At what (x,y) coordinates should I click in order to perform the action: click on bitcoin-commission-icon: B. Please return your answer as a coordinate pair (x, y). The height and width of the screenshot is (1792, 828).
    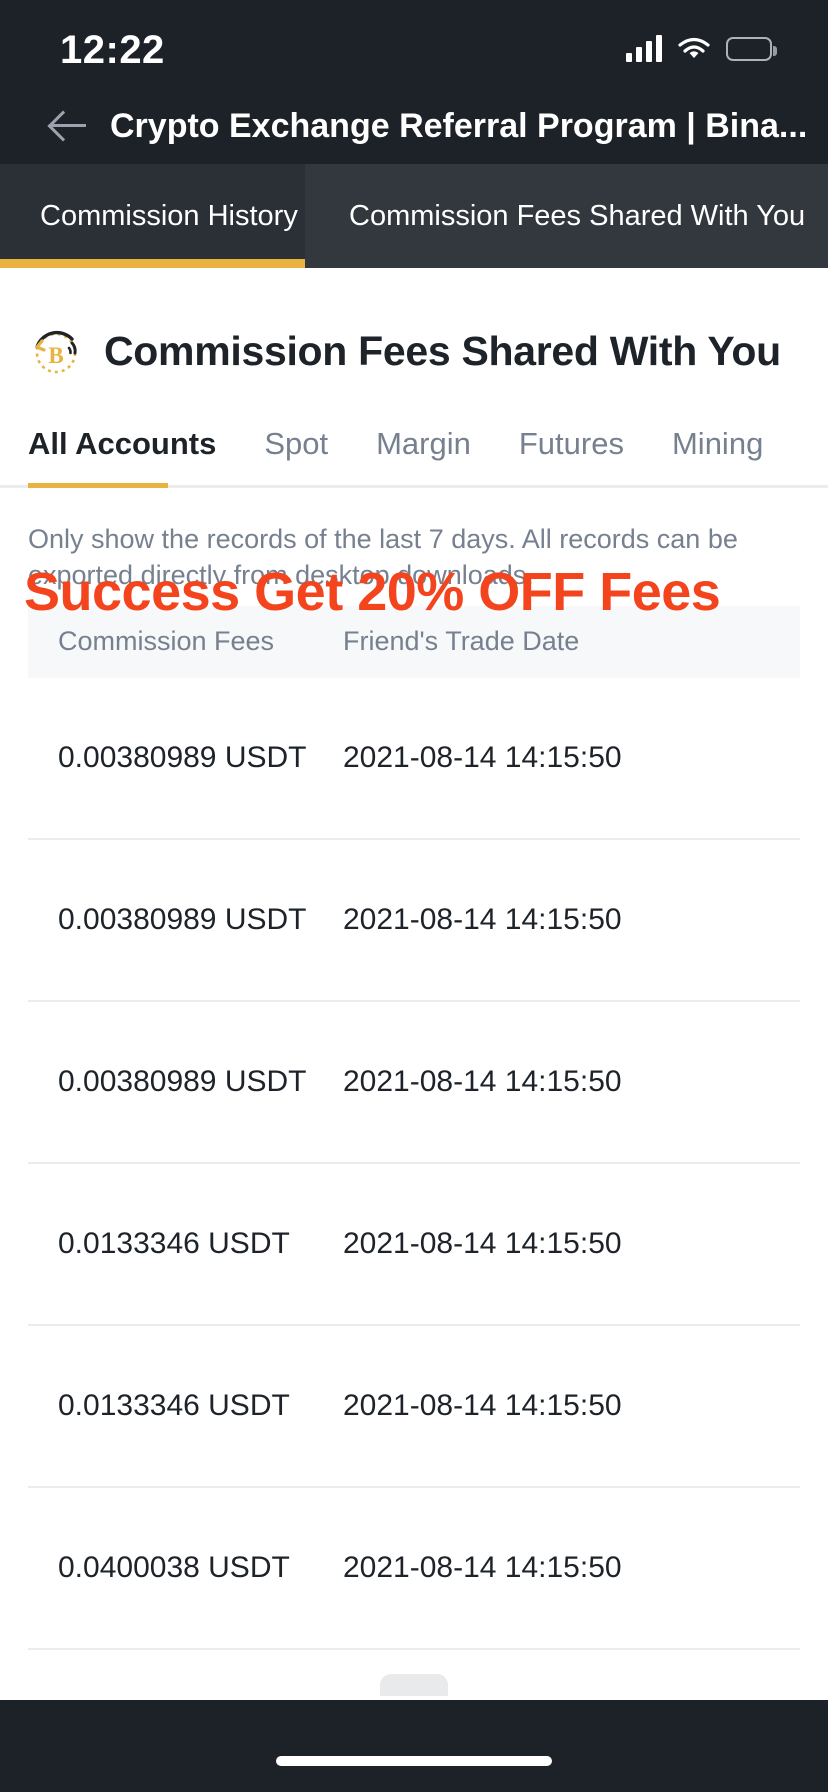
    Looking at the image, I should click on (56, 351).